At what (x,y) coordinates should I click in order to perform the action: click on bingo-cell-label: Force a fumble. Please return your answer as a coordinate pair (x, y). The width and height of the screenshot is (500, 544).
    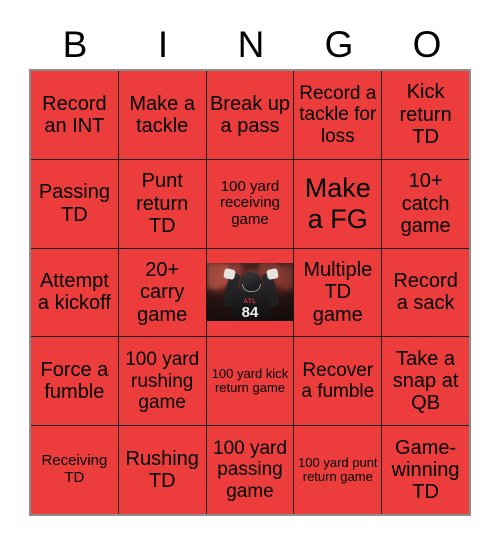
    Looking at the image, I should click on (74, 381).